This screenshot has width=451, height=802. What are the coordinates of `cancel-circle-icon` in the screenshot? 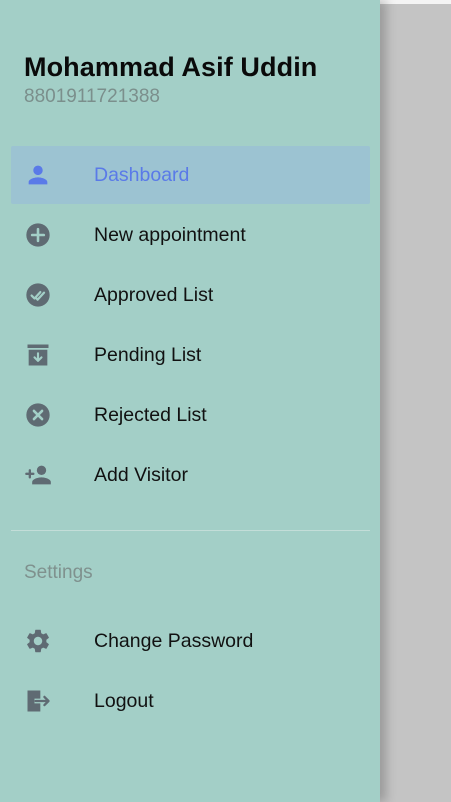 It's located at (38, 415).